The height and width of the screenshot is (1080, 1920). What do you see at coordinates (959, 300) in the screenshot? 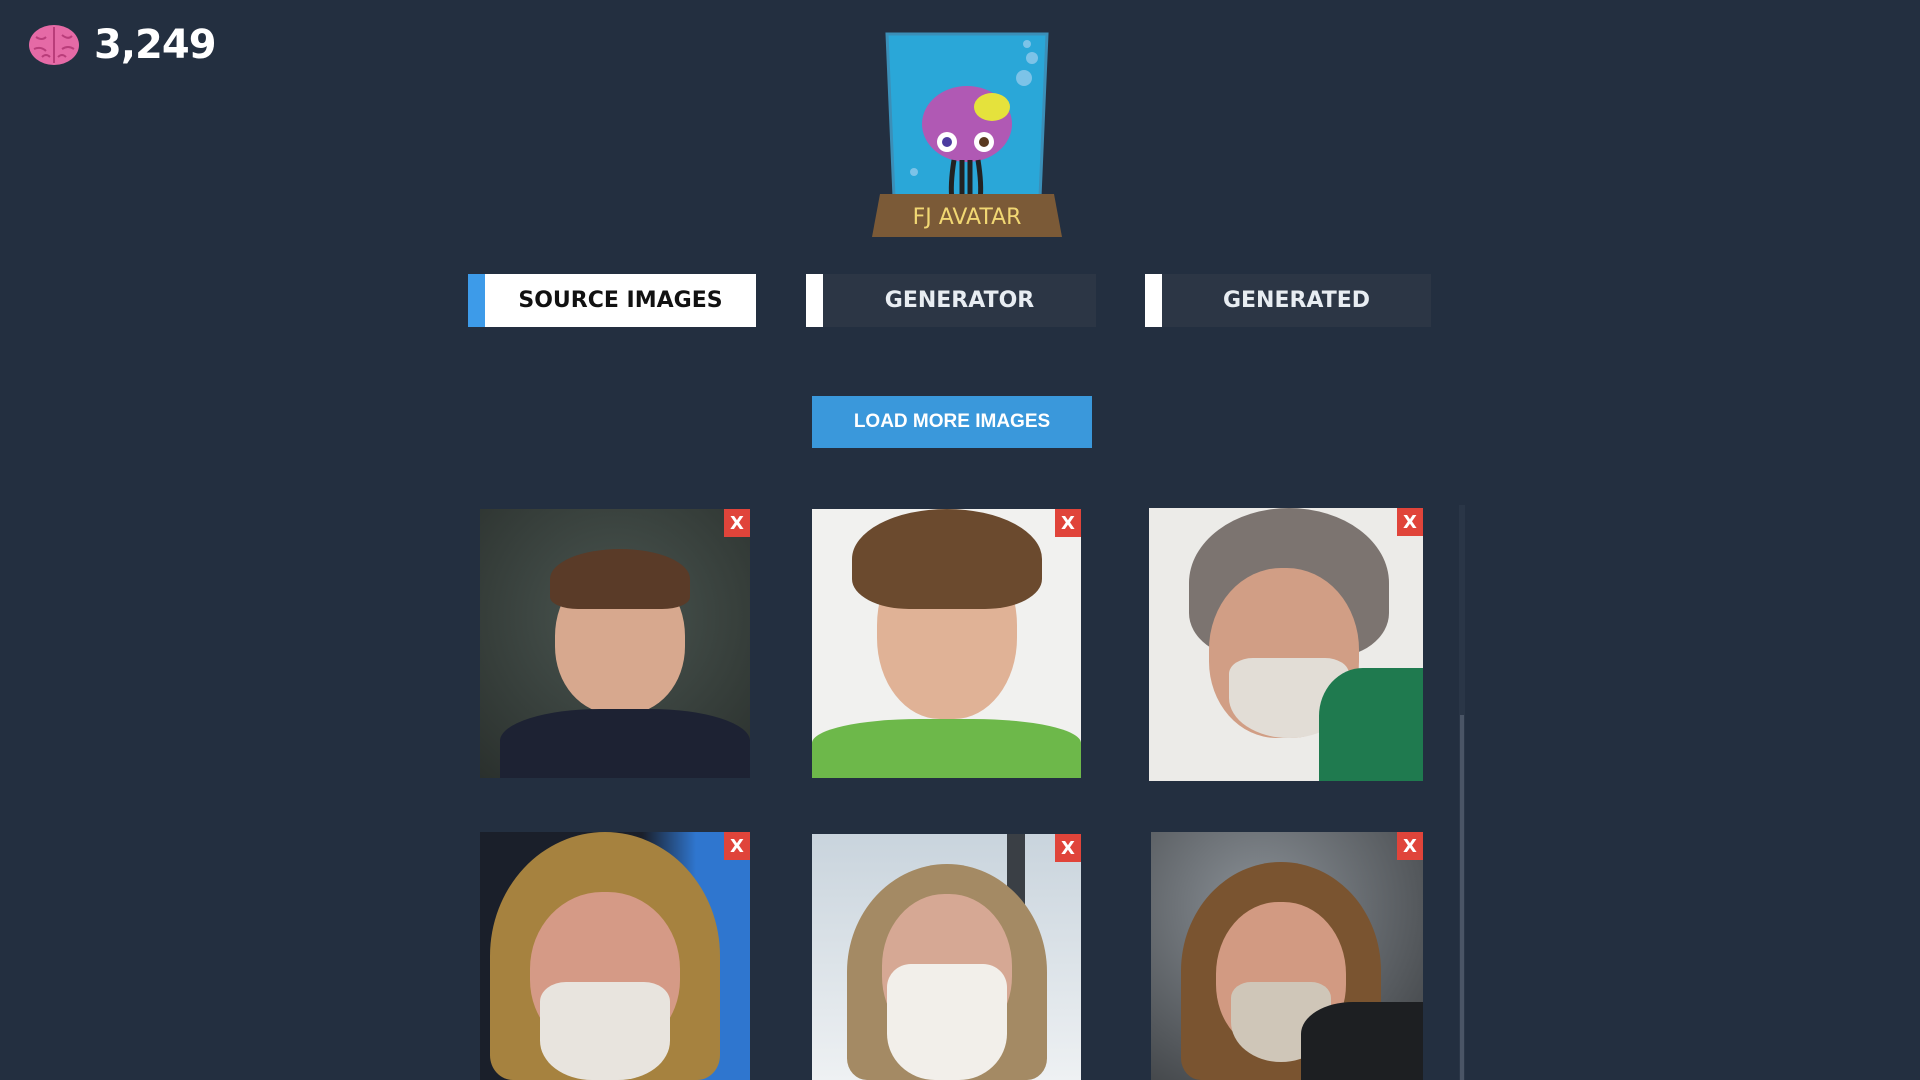
I see `tab-label: GENERATOR` at bounding box center [959, 300].